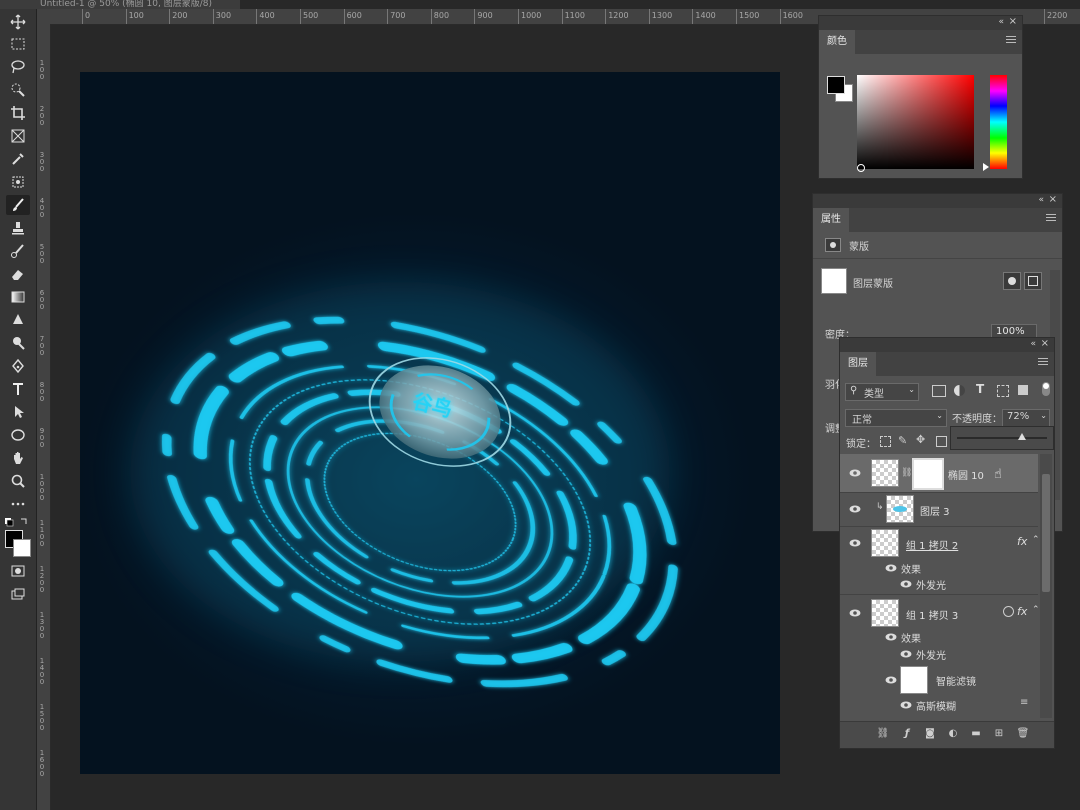  I want to click on frame-tool-icon, so click(18, 136).